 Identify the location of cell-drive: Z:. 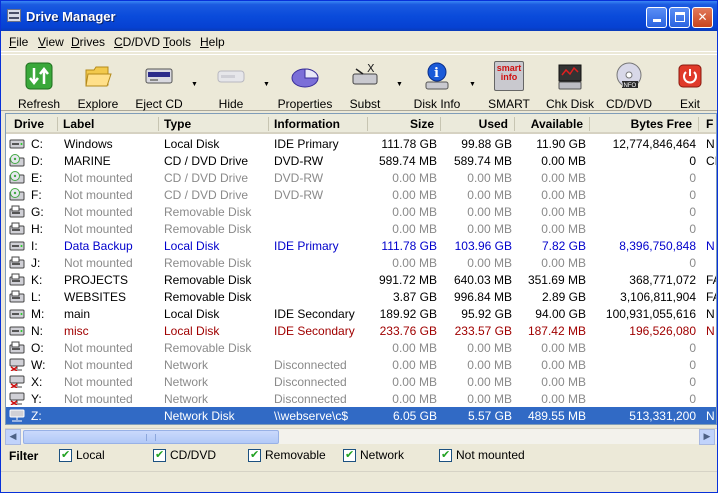
(36, 416).